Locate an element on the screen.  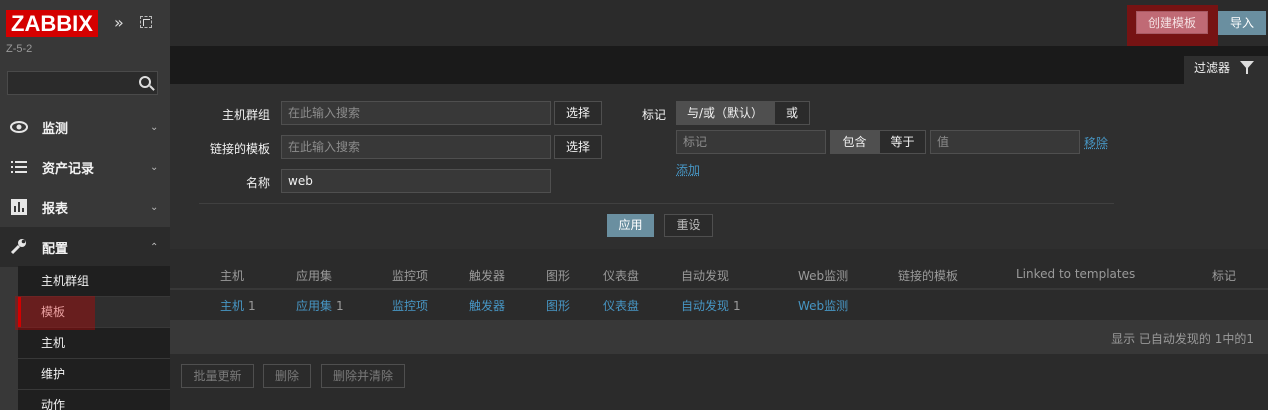
linked-templates-select-button: 选择 is located at coordinates (578, 147).